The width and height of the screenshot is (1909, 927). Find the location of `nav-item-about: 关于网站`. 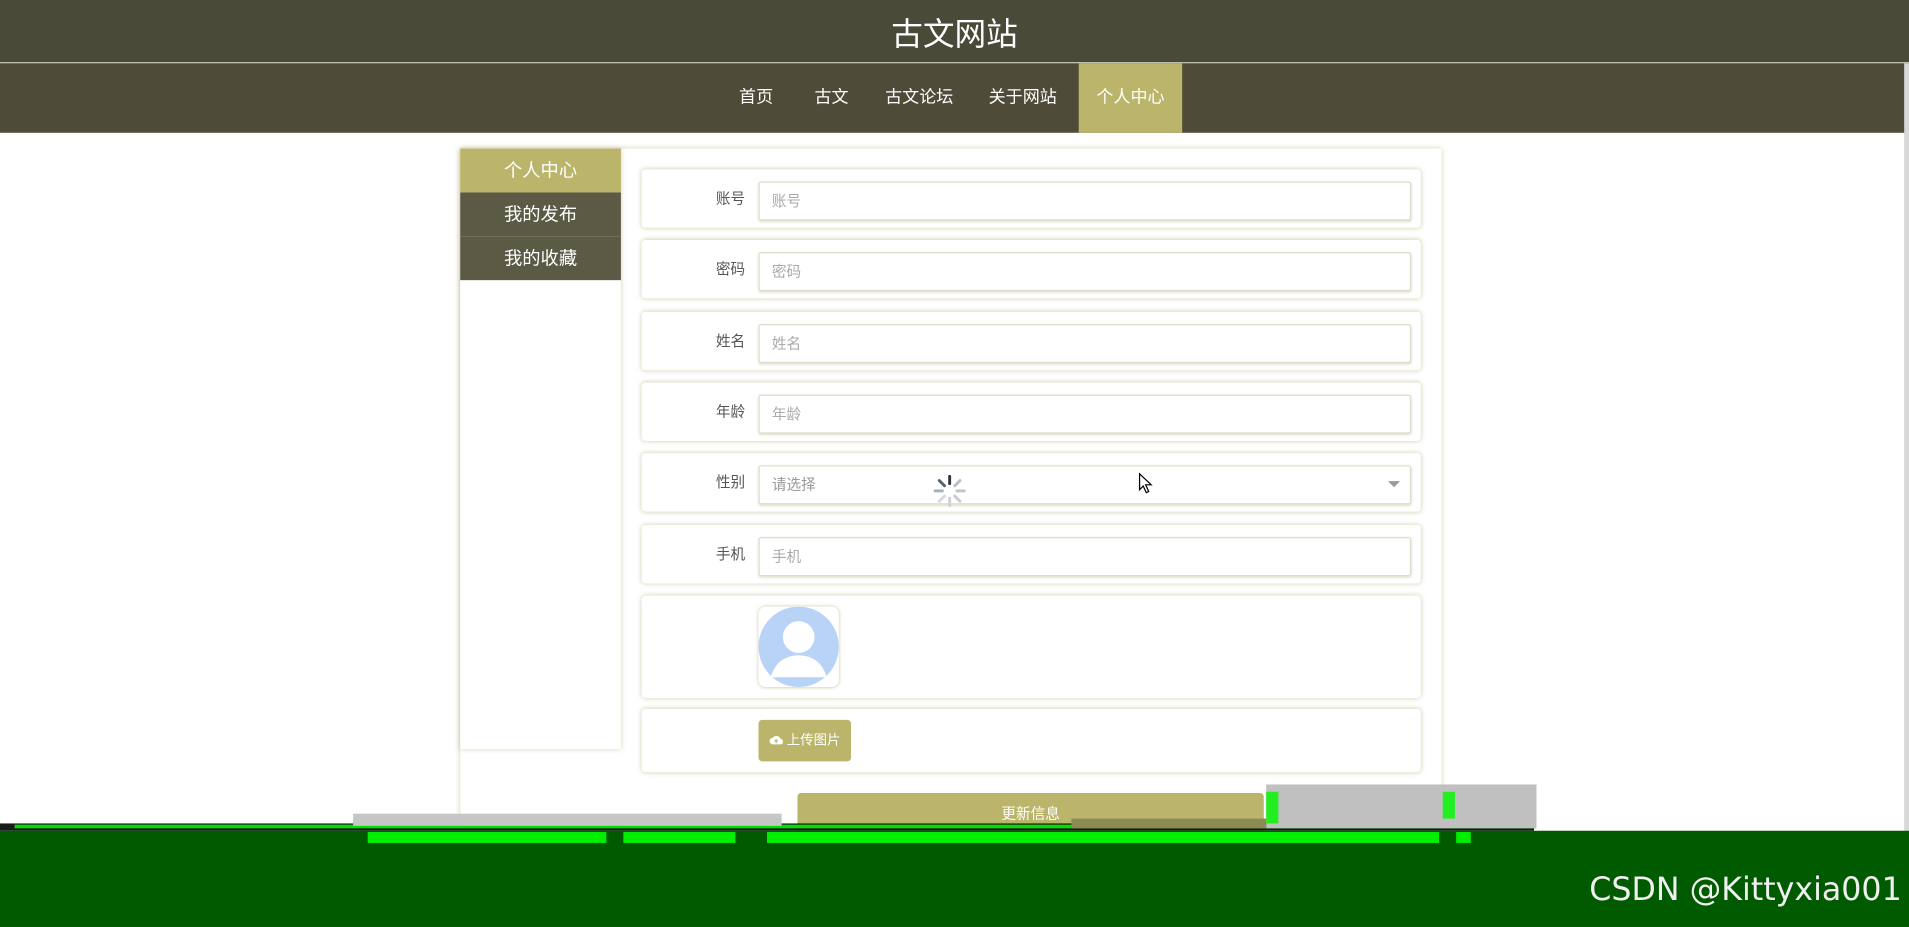

nav-item-about: 关于网站 is located at coordinates (1022, 97).